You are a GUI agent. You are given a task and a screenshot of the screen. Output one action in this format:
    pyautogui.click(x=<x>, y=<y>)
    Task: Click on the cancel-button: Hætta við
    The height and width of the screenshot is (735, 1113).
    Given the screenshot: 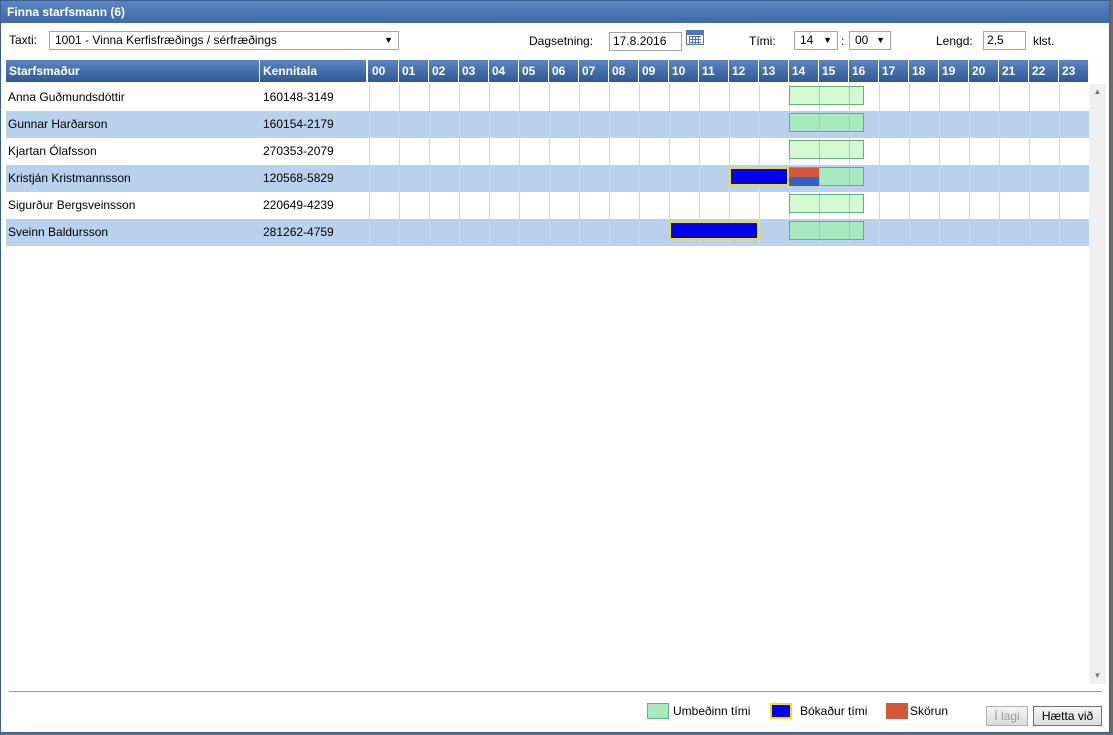 What is the action you would take?
    pyautogui.click(x=1067, y=716)
    